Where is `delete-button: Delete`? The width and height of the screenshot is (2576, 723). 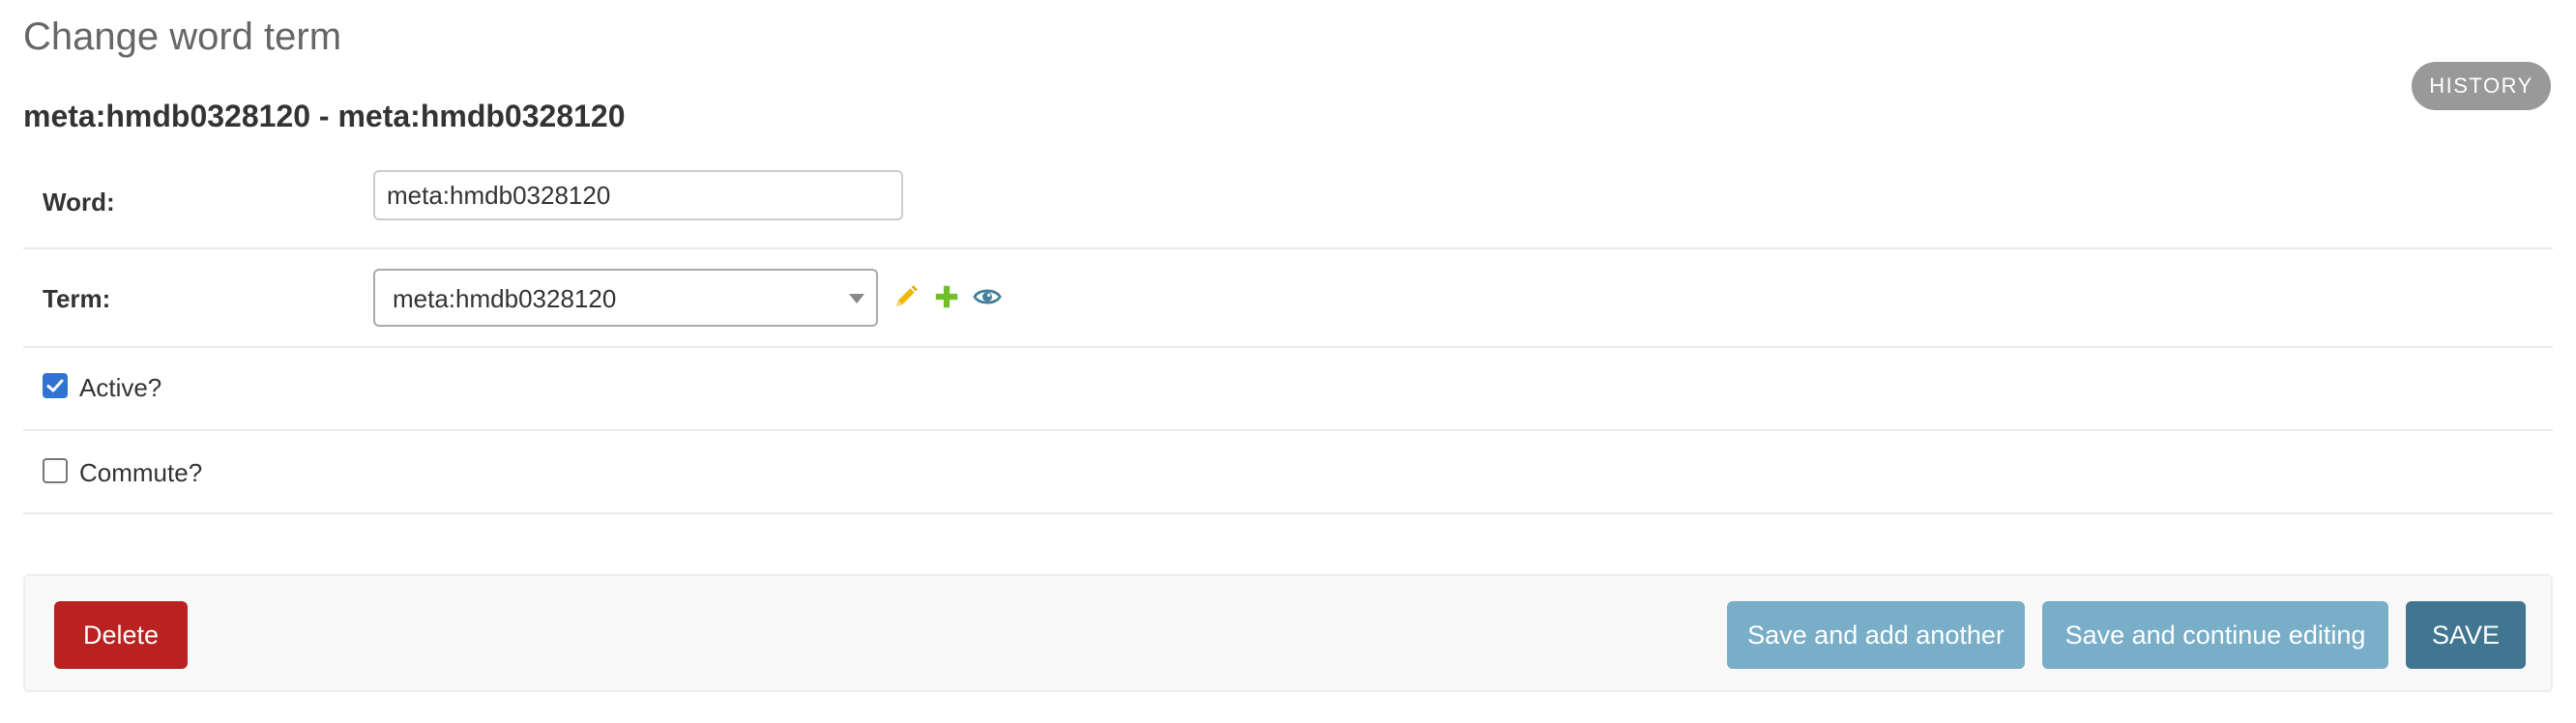 delete-button: Delete is located at coordinates (121, 635).